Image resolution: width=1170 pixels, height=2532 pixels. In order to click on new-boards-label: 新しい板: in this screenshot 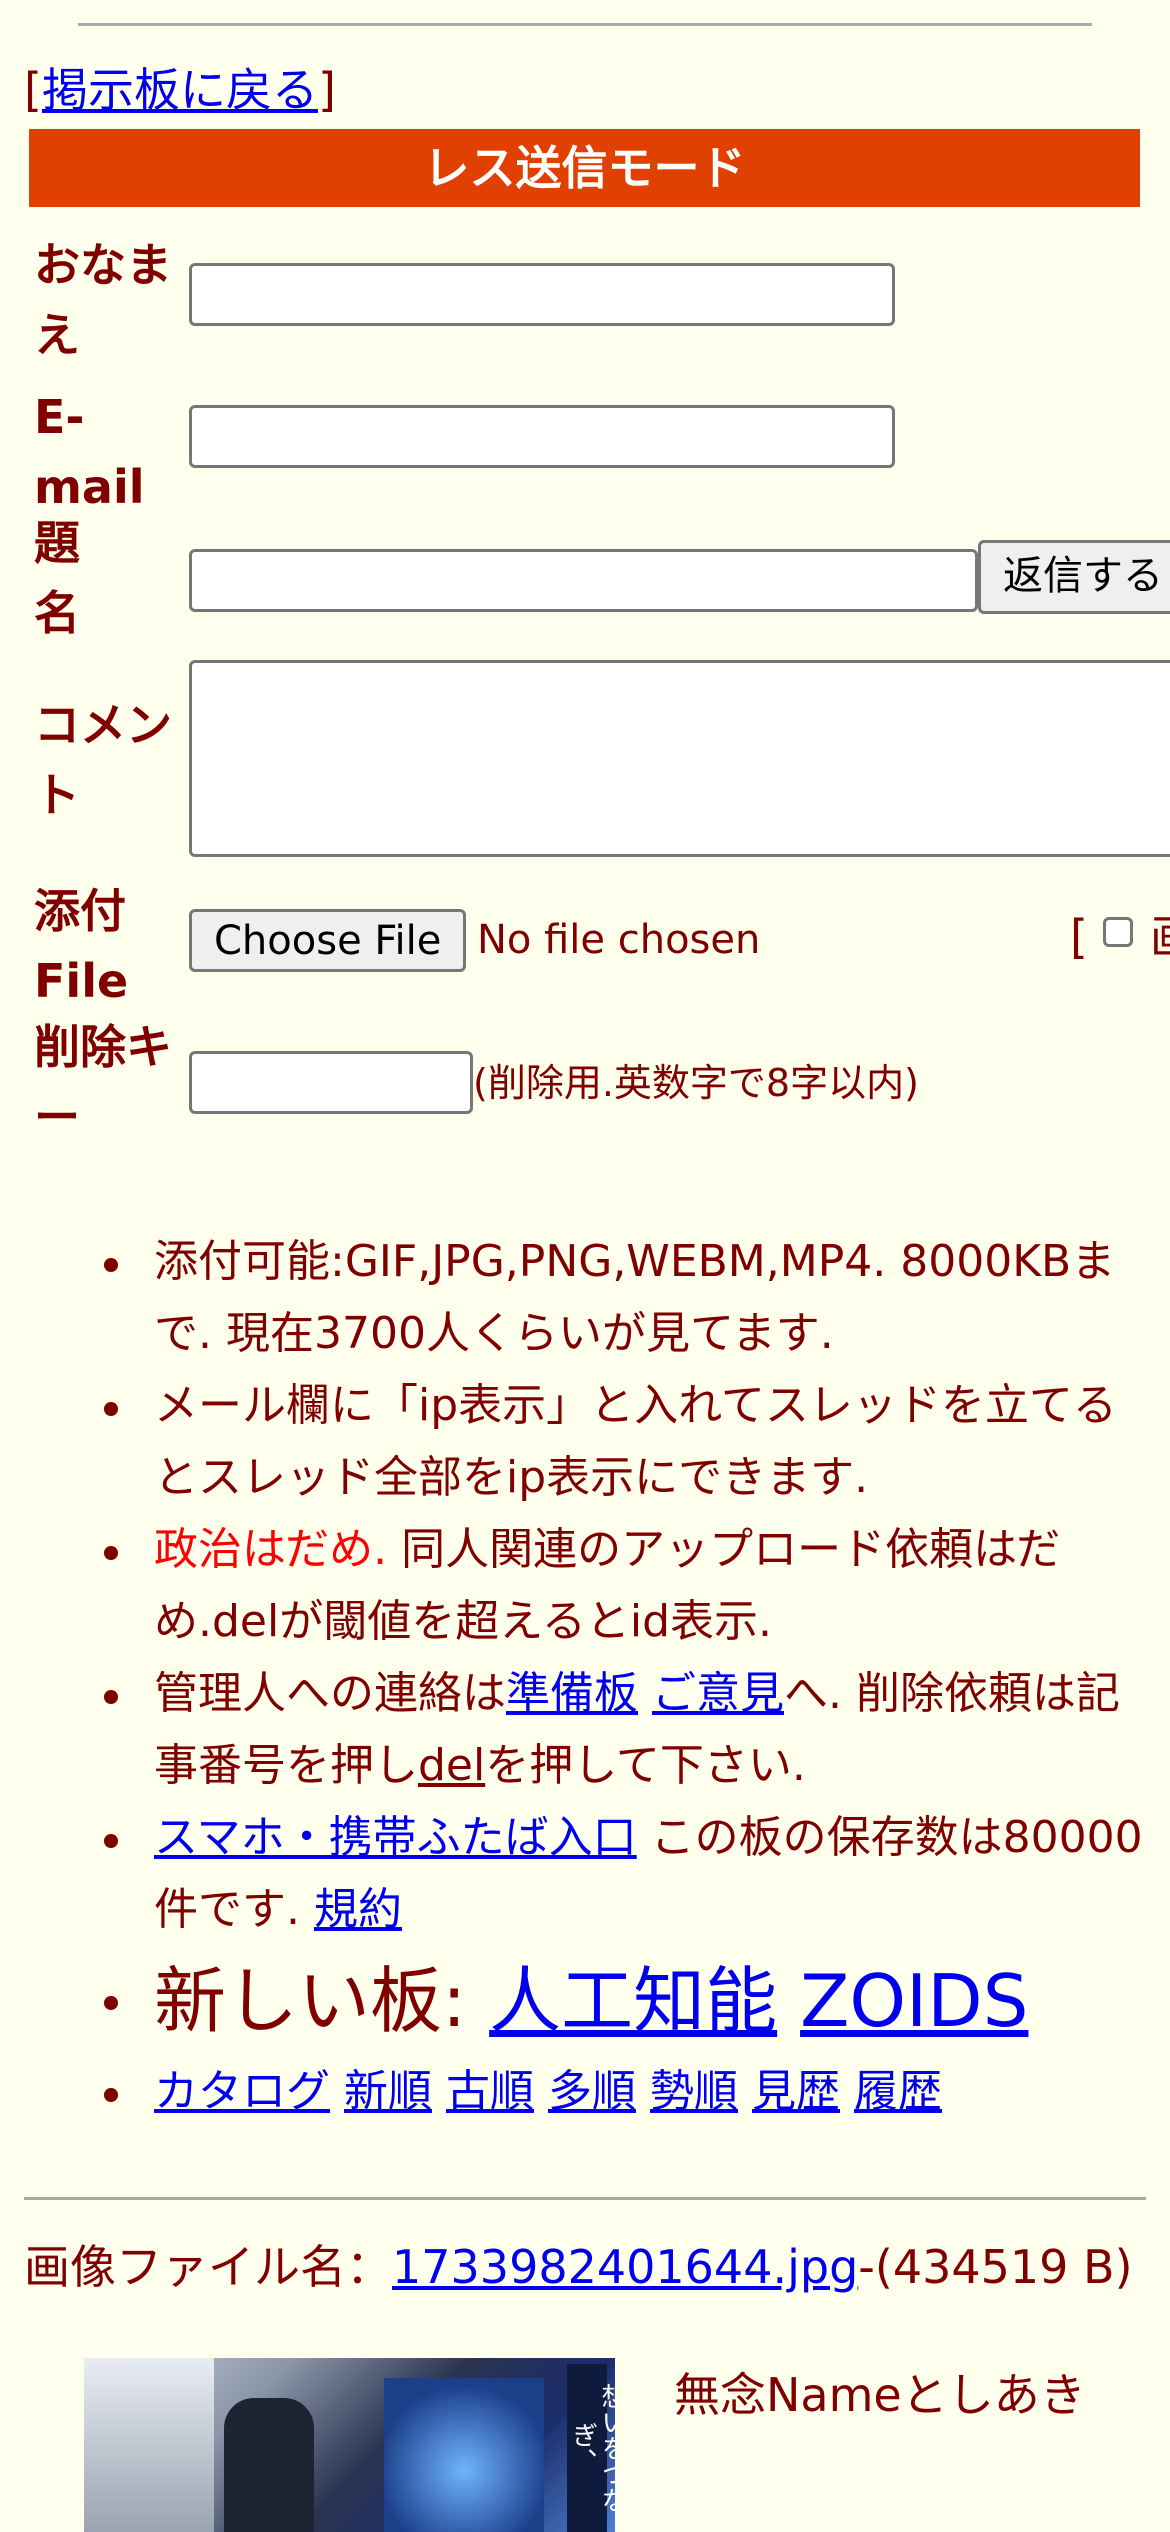, I will do `click(322, 2001)`.